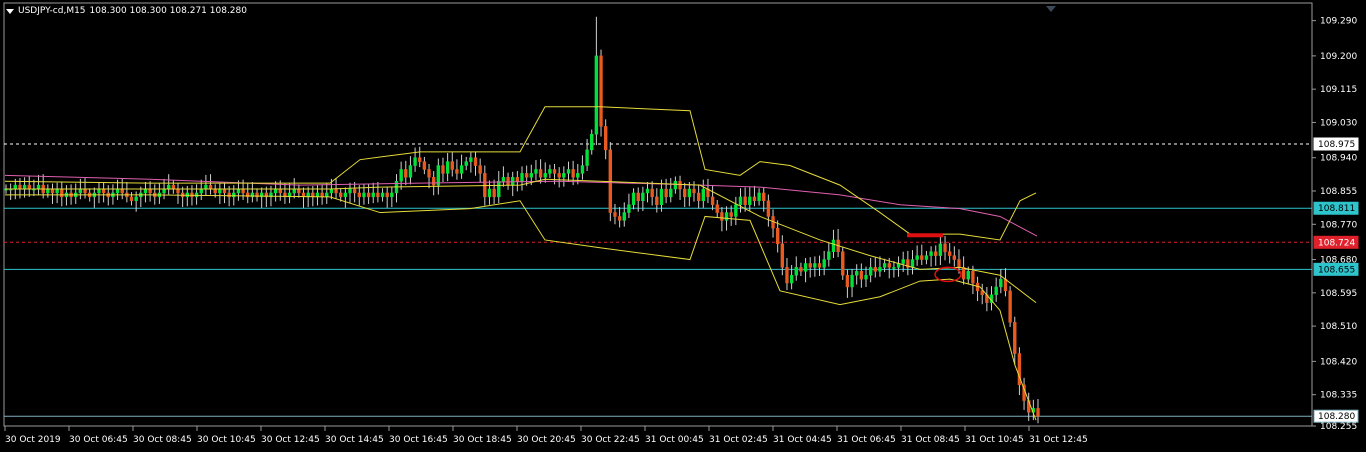  I want to click on dropdown-triangle-icon, so click(10, 11).